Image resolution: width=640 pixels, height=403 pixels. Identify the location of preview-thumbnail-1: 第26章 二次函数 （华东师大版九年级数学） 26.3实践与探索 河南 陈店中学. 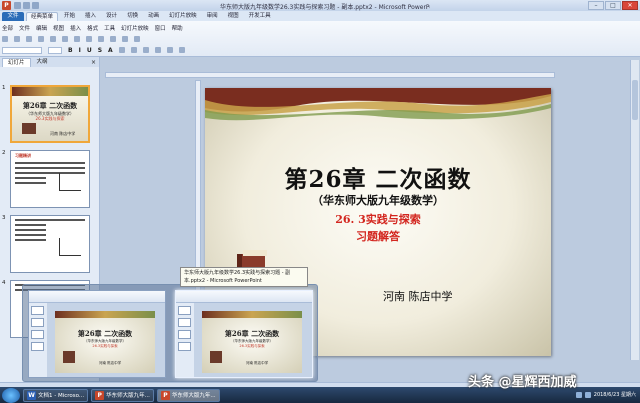
(97, 334).